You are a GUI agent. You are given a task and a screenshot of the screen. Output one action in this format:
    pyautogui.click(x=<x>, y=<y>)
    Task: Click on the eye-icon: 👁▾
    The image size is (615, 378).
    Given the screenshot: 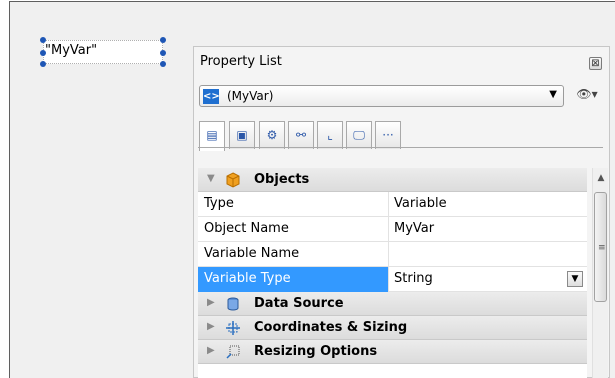 What is the action you would take?
    pyautogui.click(x=587, y=96)
    